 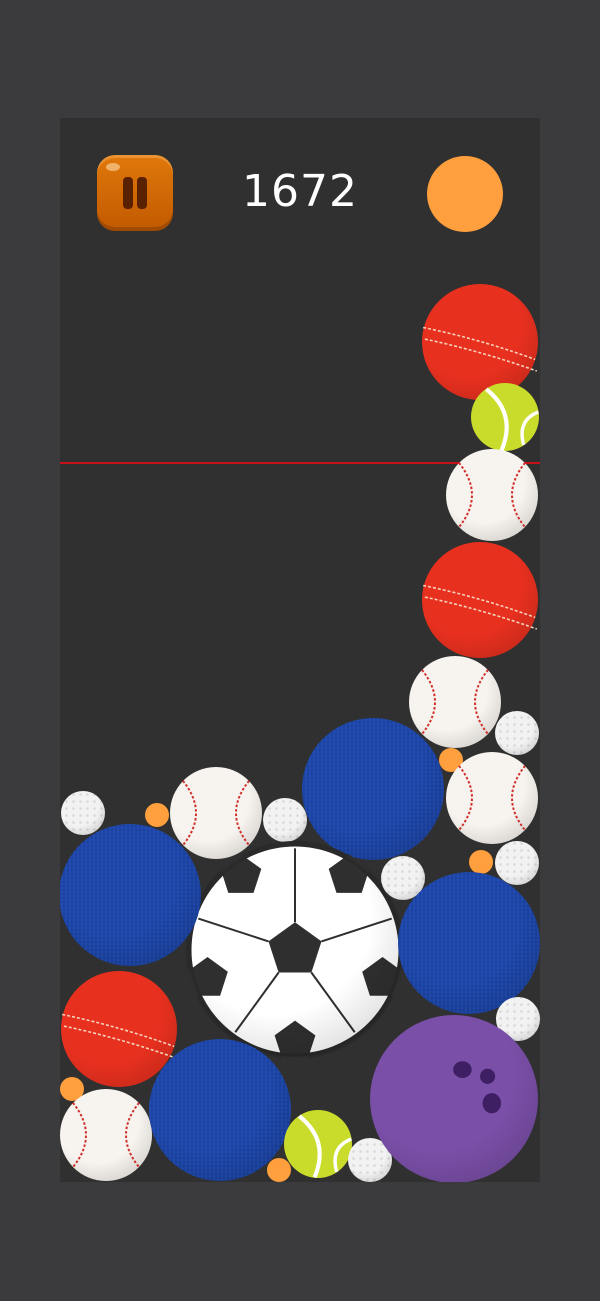 What do you see at coordinates (295, 950) in the screenshot?
I see `soccer-ball` at bounding box center [295, 950].